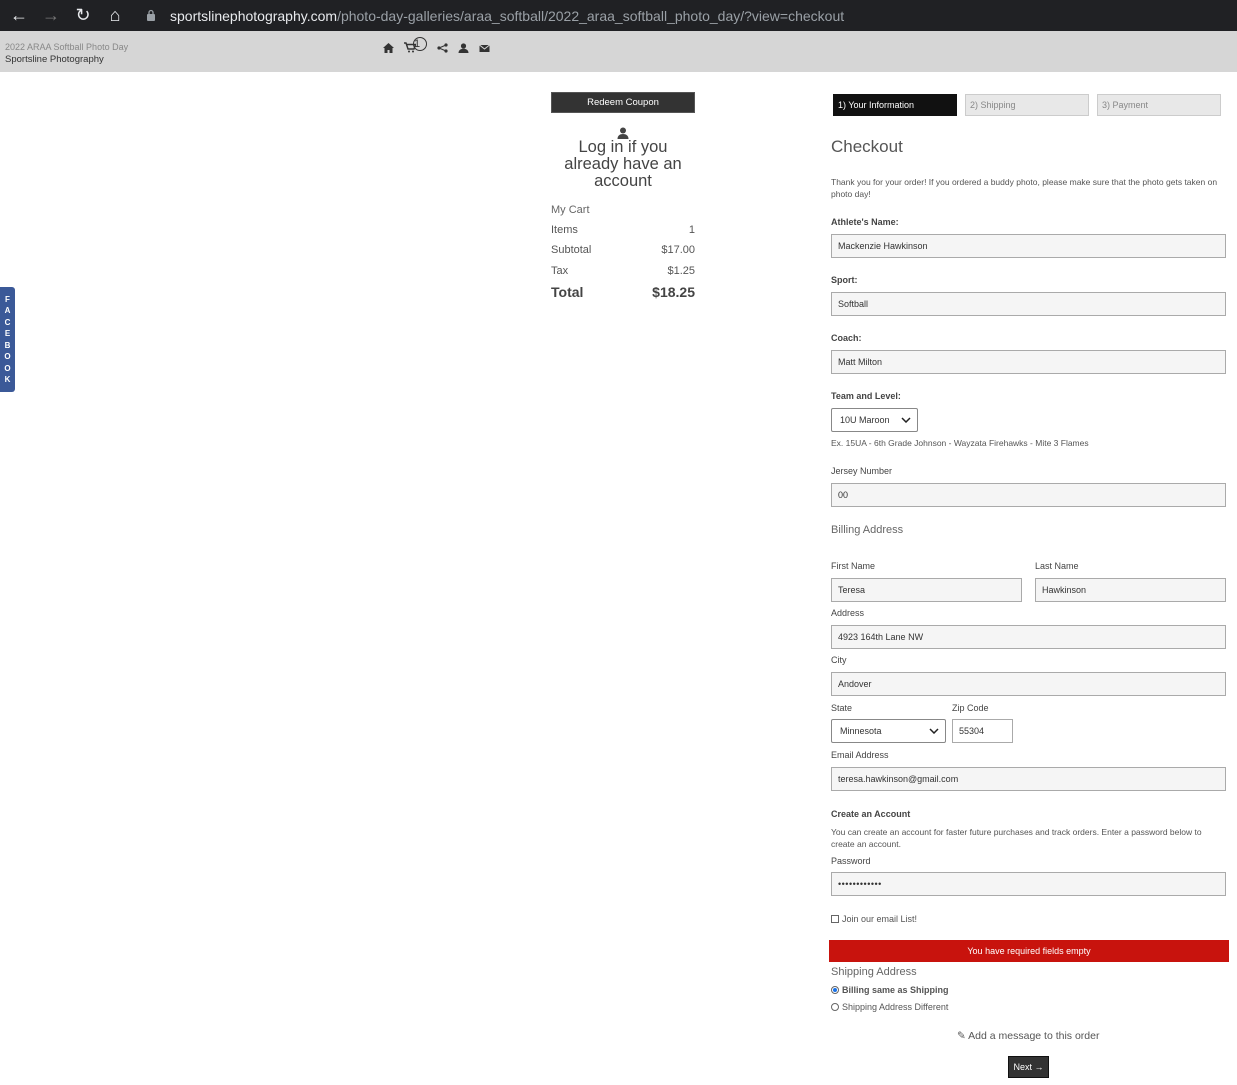 The height and width of the screenshot is (1085, 1237). What do you see at coordinates (1028, 495) in the screenshot?
I see `jersey-number-input: 00` at bounding box center [1028, 495].